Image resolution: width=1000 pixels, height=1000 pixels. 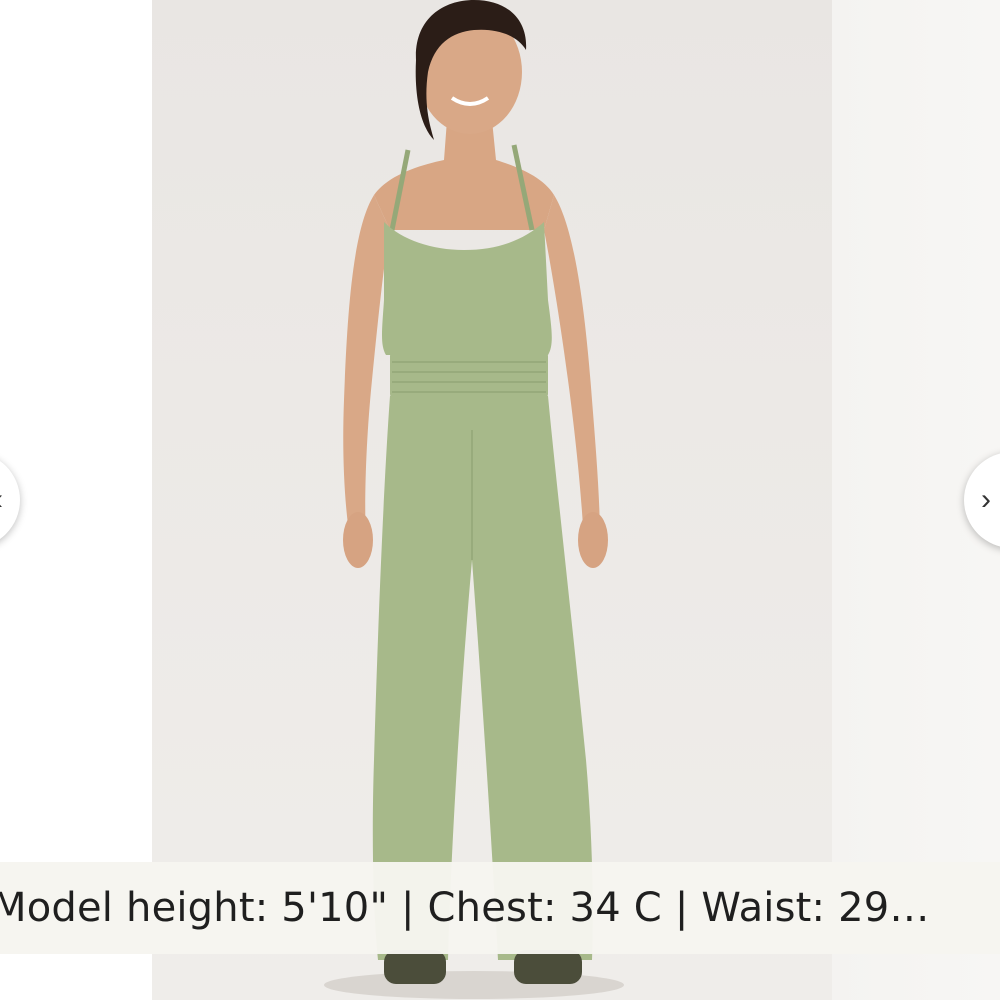 What do you see at coordinates (1, 500) in the screenshot?
I see `chevron-left-icon: ‹` at bounding box center [1, 500].